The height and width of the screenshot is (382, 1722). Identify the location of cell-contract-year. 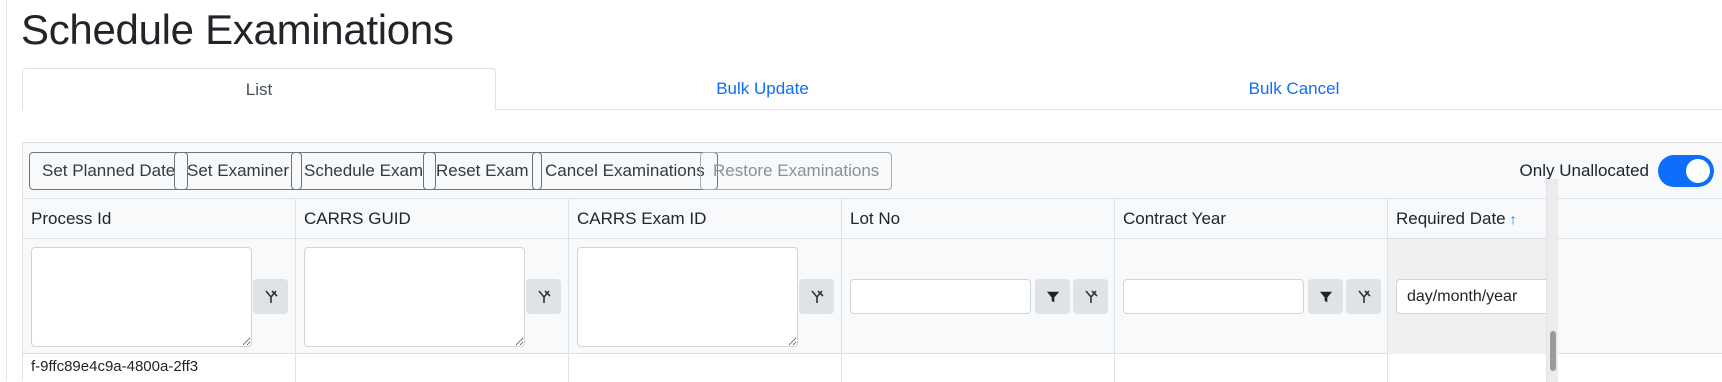
(1251, 368).